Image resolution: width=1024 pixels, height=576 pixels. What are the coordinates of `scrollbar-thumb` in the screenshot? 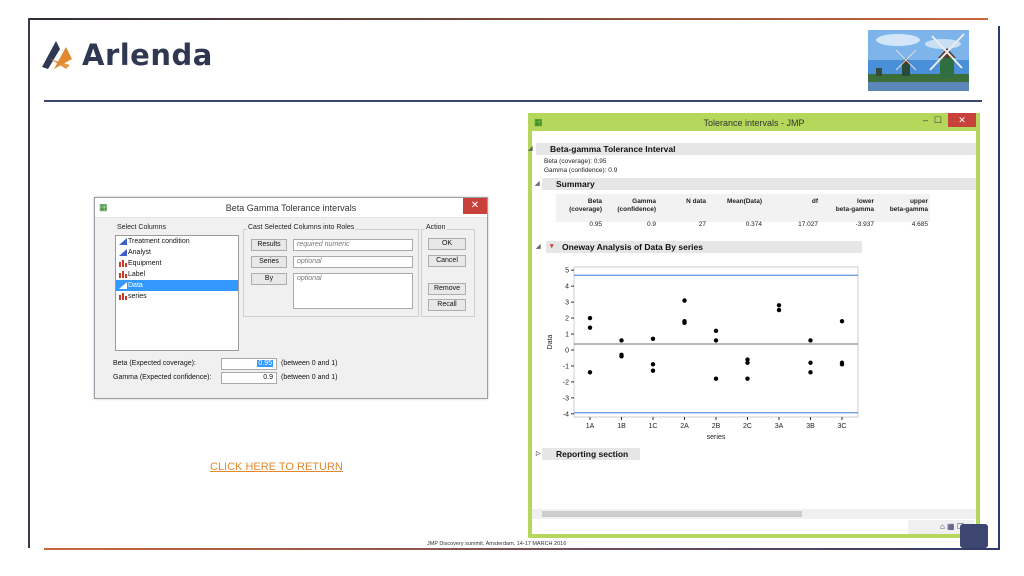 It's located at (672, 514).